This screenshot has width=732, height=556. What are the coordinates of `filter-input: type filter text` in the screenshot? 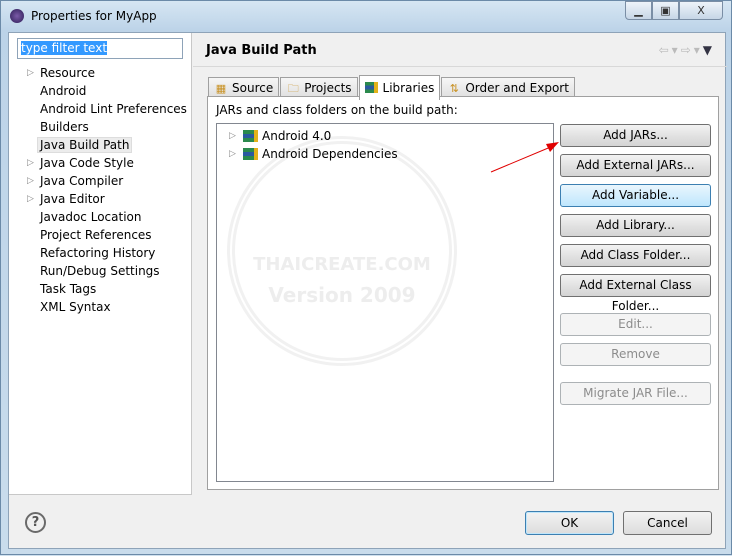 It's located at (100, 48).